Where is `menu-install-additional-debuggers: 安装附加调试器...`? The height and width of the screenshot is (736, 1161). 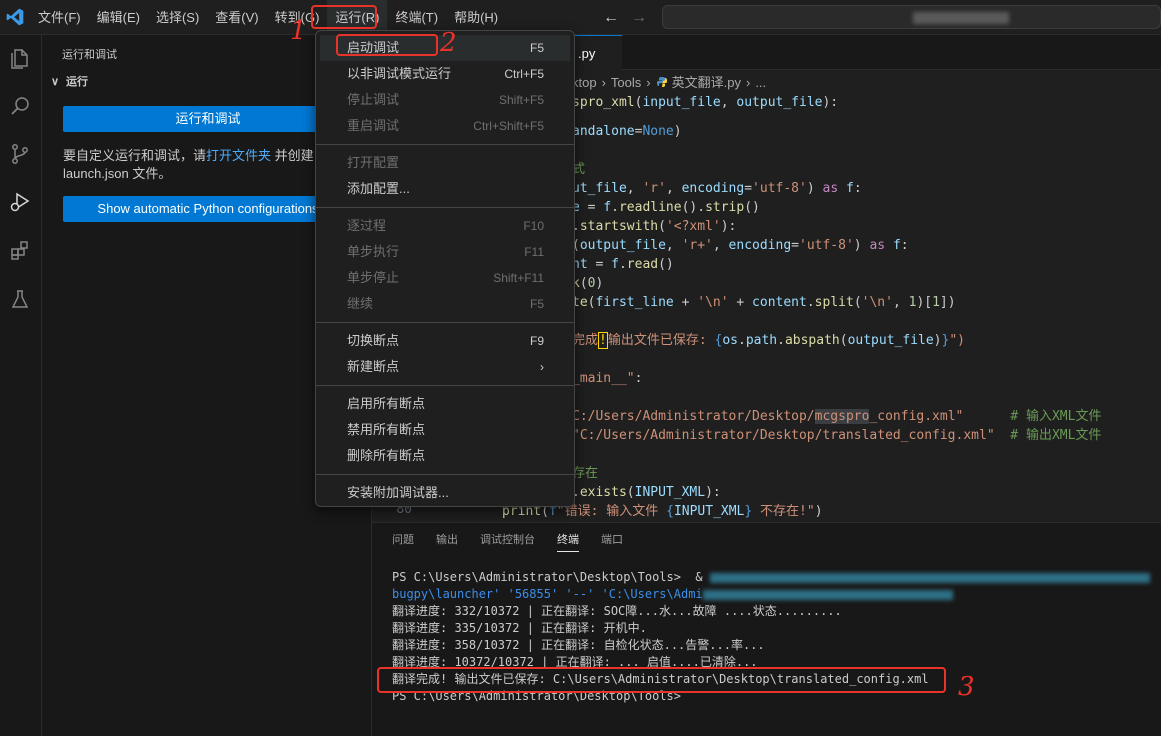 menu-install-additional-debuggers: 安装附加调试器... is located at coordinates (445, 493).